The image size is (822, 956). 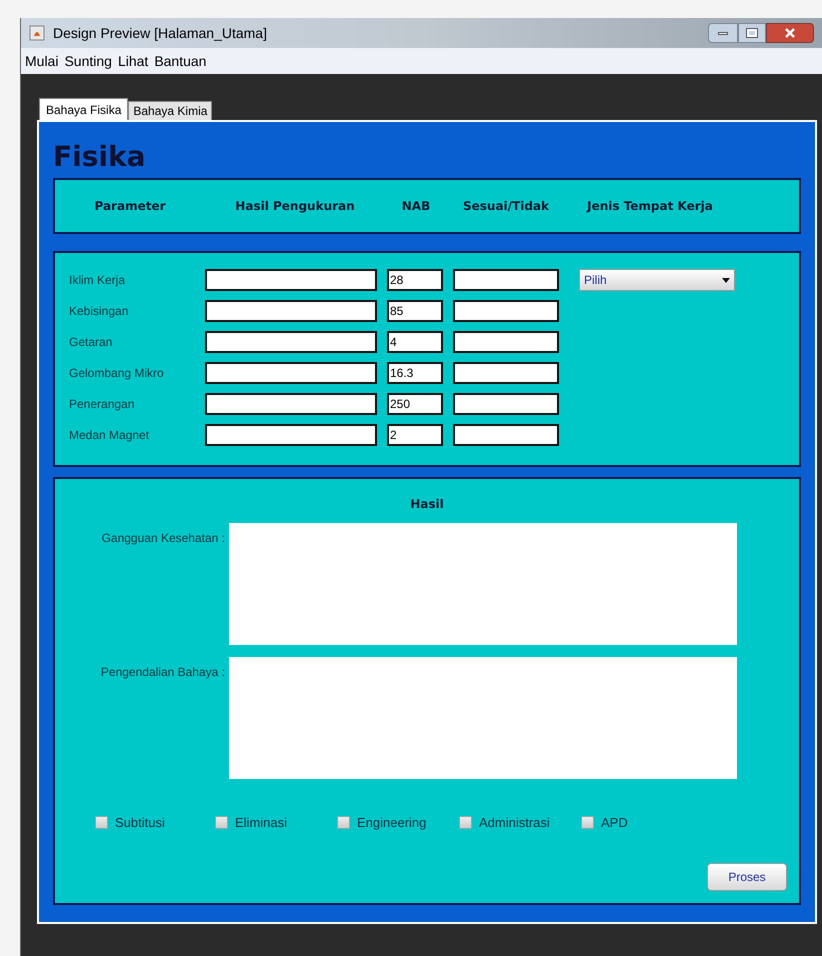 I want to click on workplace-dropdown: Pilih, so click(x=657, y=280).